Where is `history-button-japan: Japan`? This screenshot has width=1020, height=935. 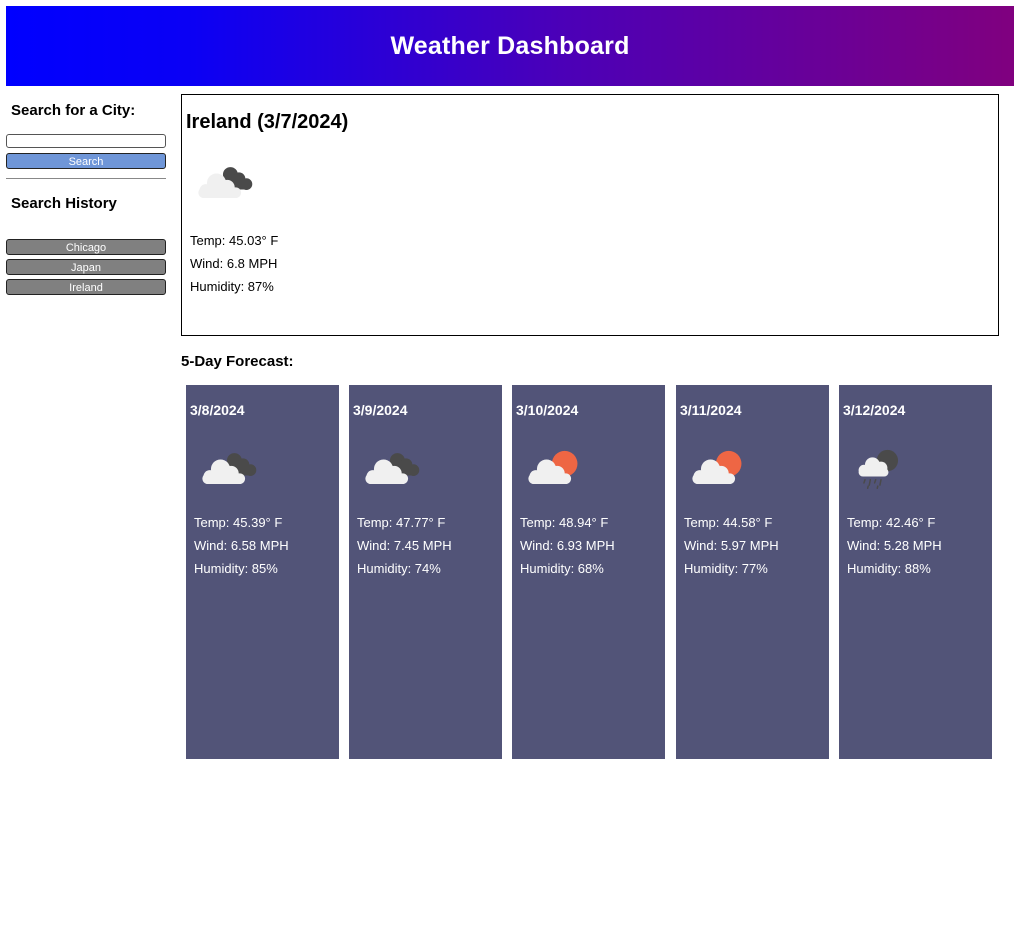
history-button-japan: Japan is located at coordinates (86, 267).